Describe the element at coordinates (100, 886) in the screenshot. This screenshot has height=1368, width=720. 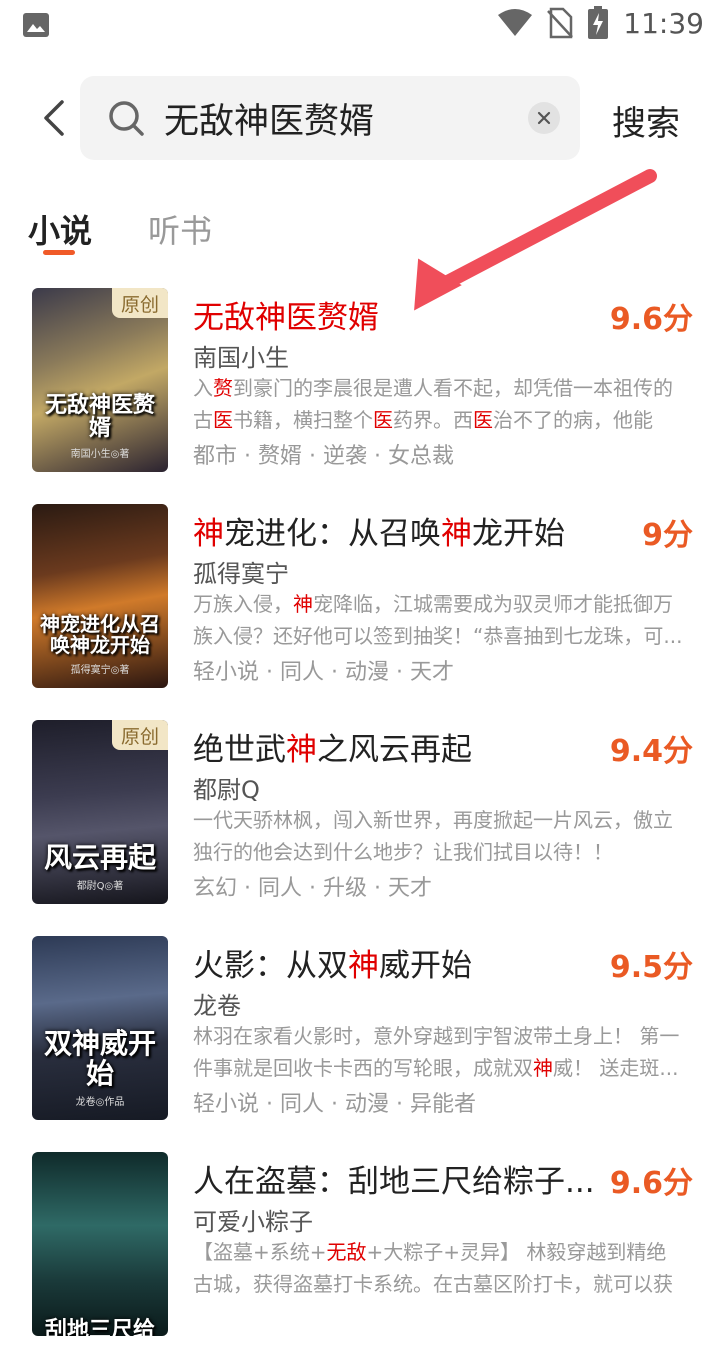
I see `cover-author: 都尉Q◎著` at that location.